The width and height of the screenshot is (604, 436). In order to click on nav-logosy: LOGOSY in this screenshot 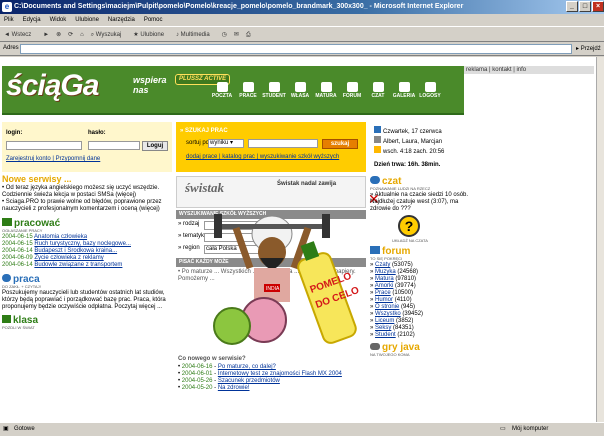, I will do `click(430, 90)`.